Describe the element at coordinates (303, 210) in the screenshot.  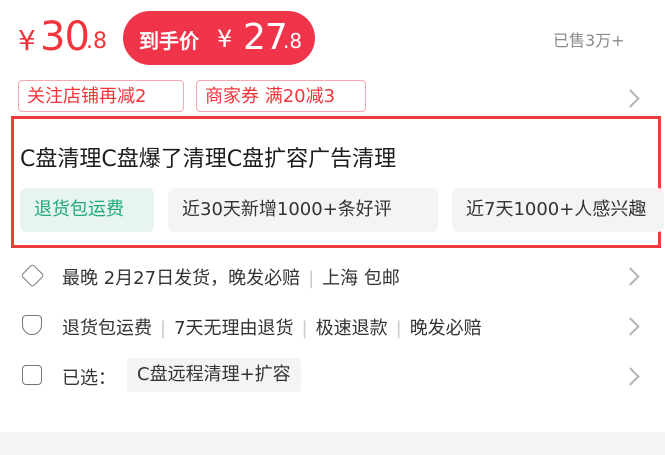
I see `tag-new-reviews: 近30天新增1000+条好评` at that location.